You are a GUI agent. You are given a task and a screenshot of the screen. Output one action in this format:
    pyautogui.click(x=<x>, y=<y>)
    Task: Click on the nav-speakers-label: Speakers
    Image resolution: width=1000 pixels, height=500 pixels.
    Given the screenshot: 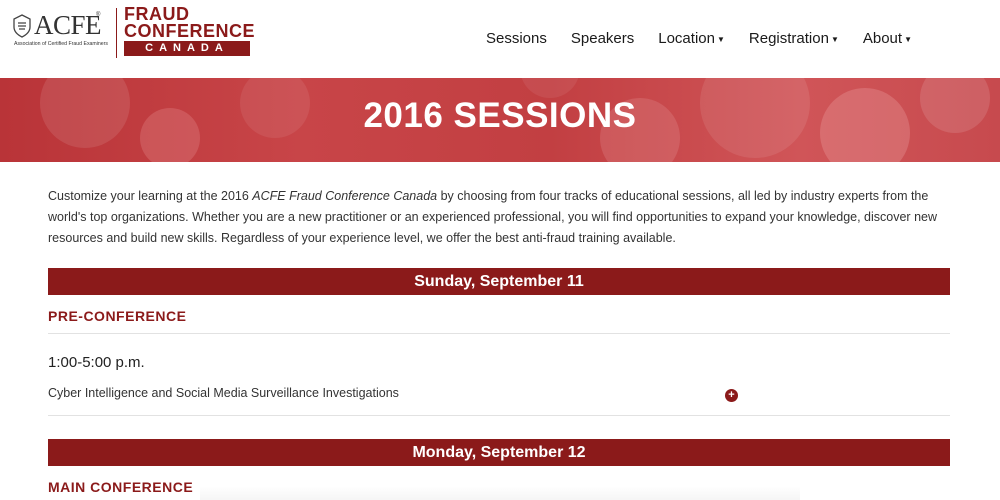 What is the action you would take?
    pyautogui.click(x=602, y=38)
    